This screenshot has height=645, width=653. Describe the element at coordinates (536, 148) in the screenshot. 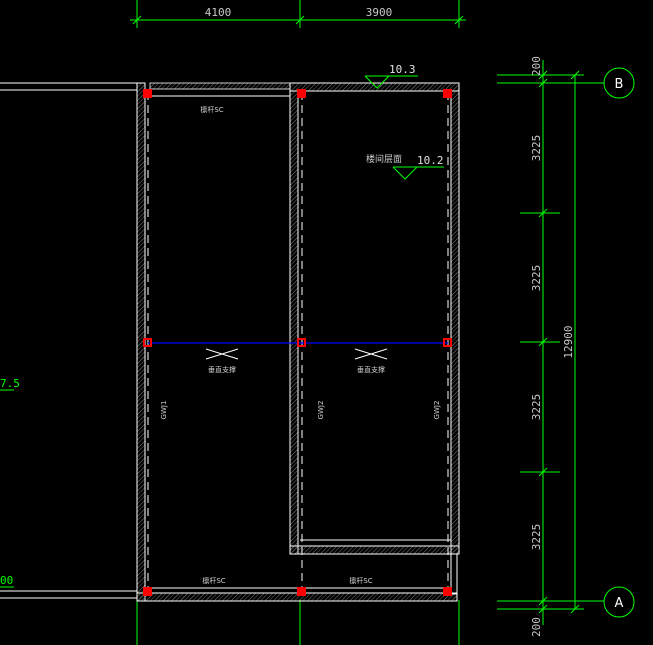

I see `dim-3225-1: 3225` at that location.